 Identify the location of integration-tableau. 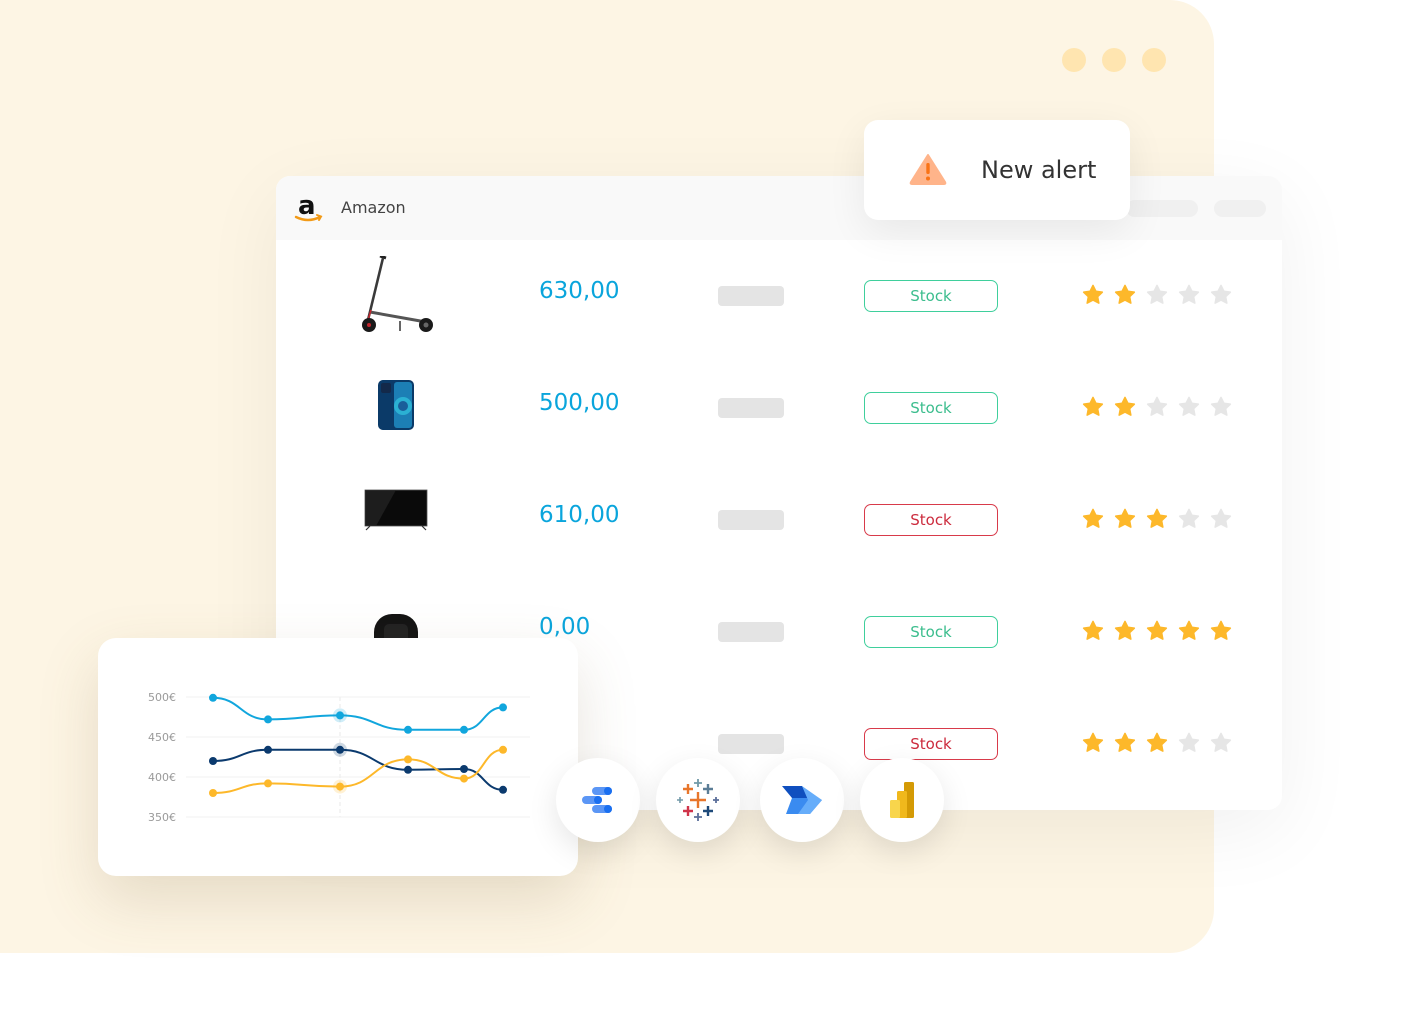
(698, 800).